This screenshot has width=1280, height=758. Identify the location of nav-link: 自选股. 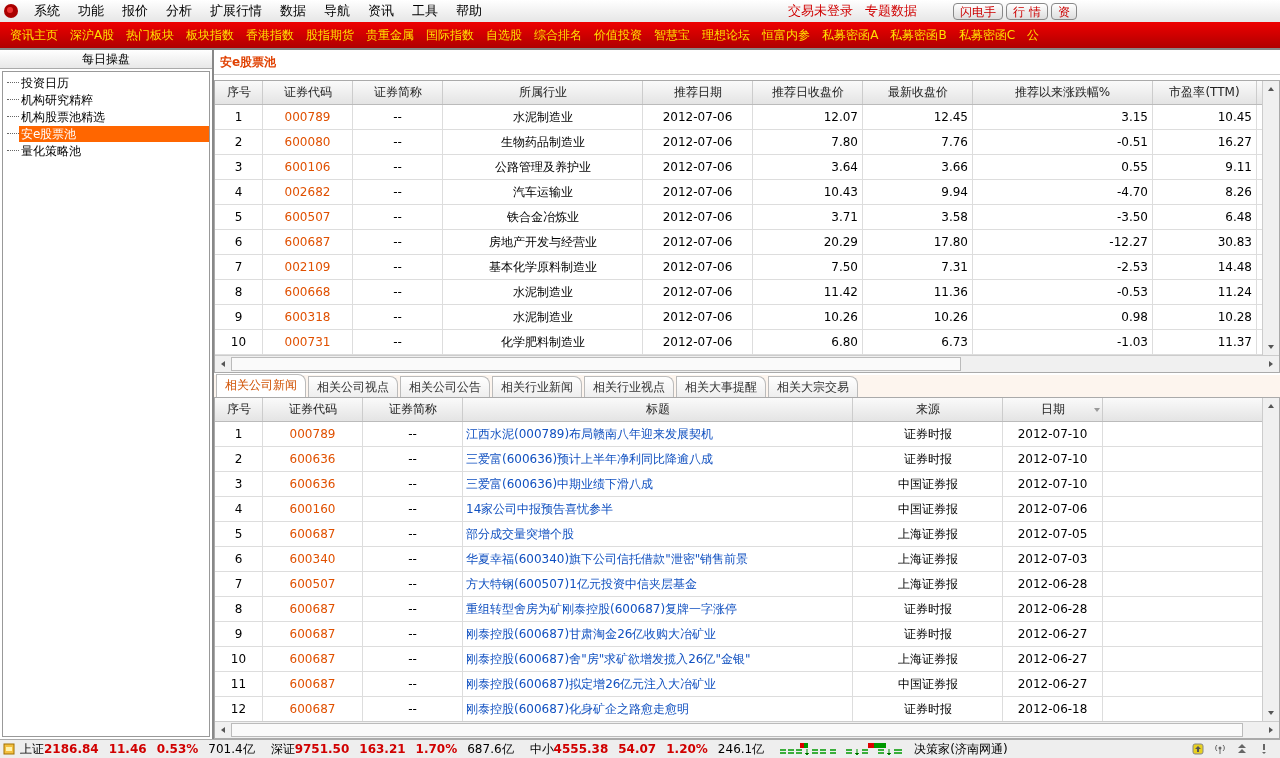
(504, 35).